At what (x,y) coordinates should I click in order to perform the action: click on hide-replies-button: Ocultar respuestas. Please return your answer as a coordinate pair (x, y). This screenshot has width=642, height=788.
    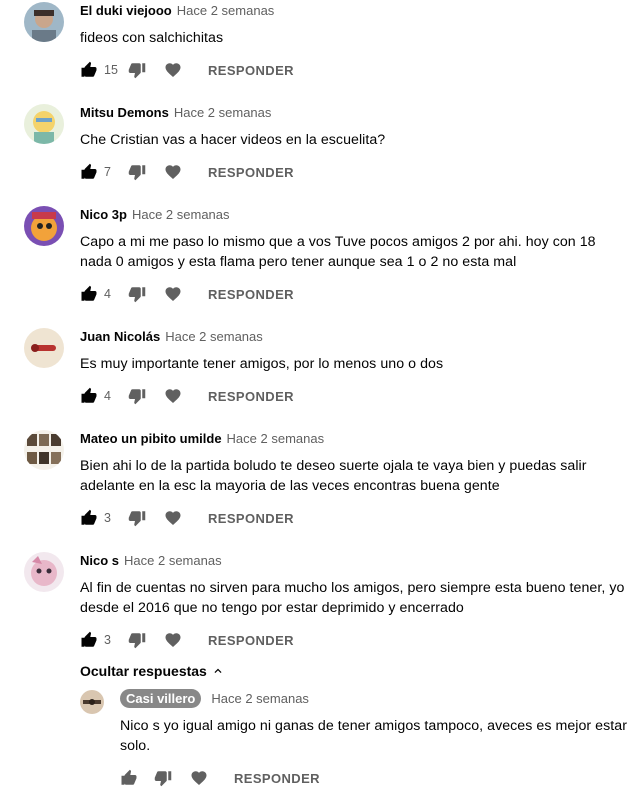
    Looking at the image, I should click on (152, 671).